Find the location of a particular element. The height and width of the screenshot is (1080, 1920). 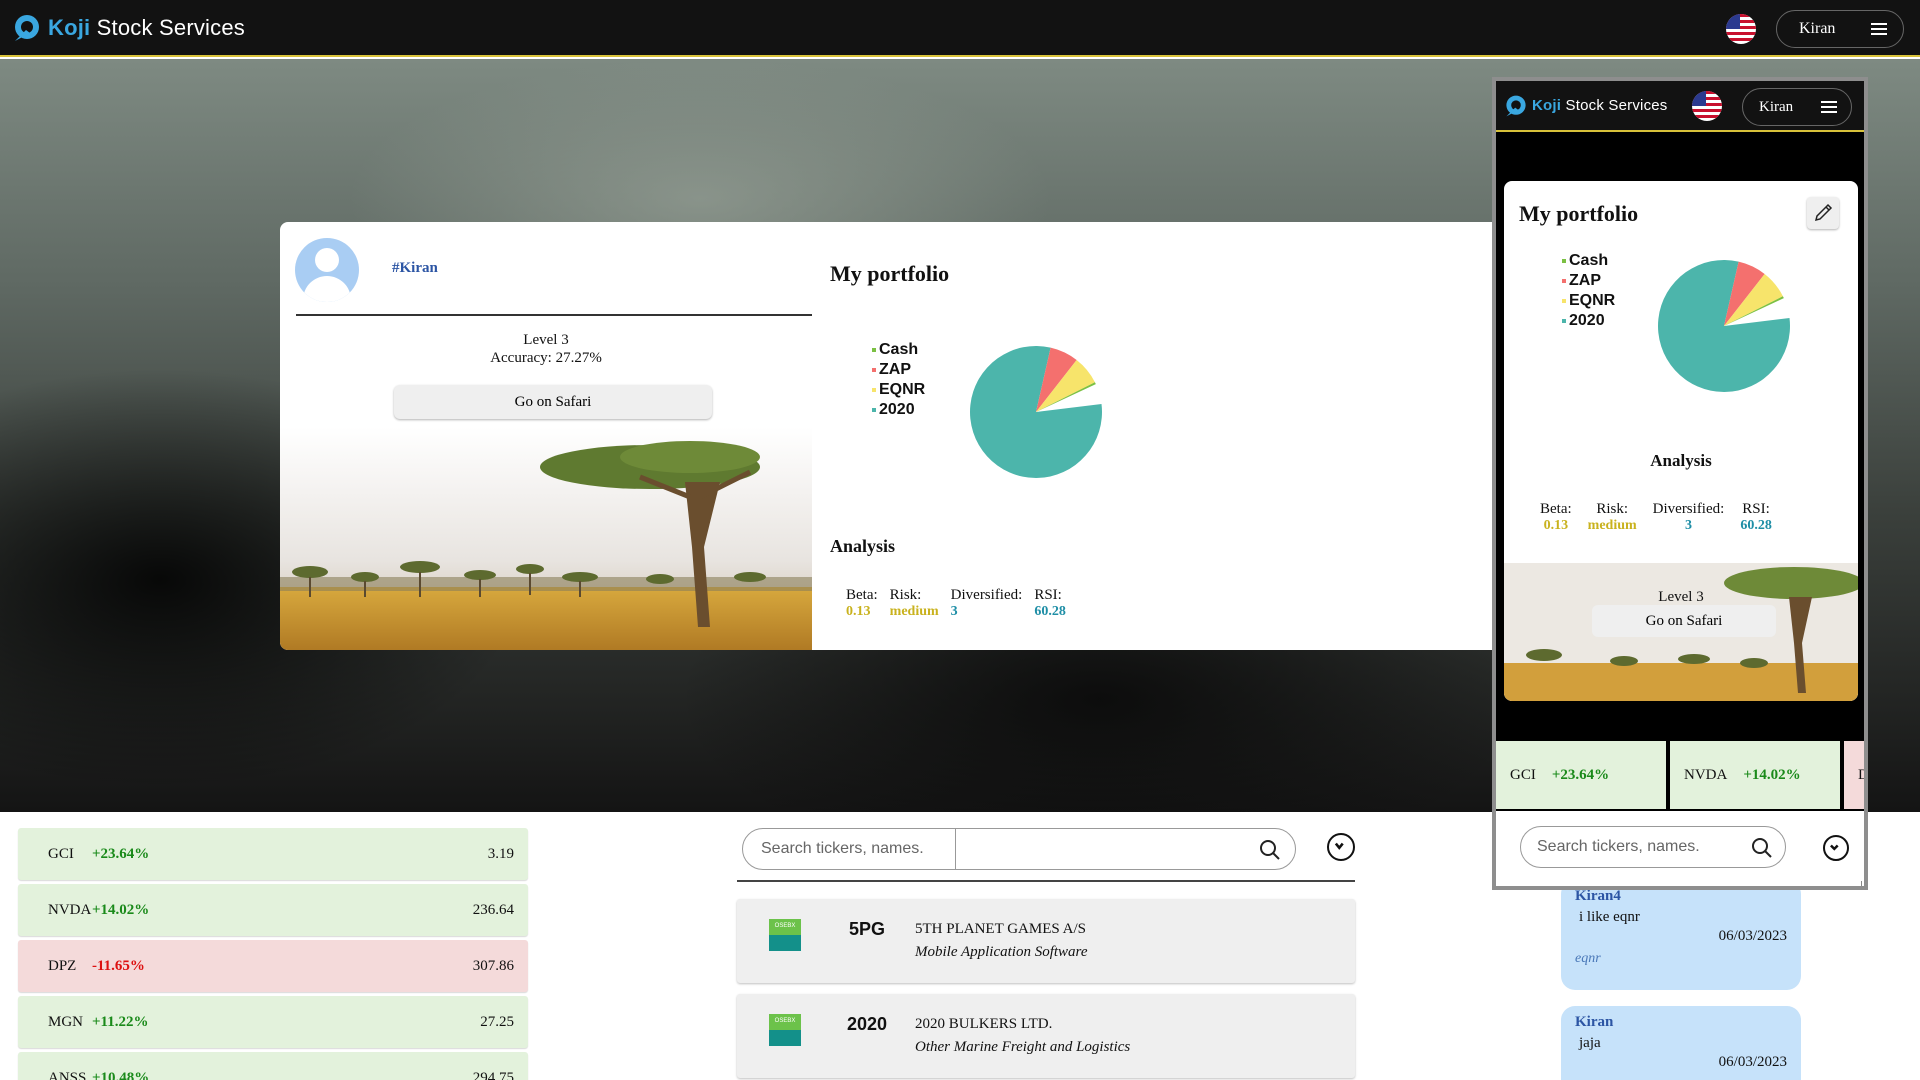

mobile-ticker-strip: GCI+23.64% NVDA+14.02% DPZ is located at coordinates (1680, 776).